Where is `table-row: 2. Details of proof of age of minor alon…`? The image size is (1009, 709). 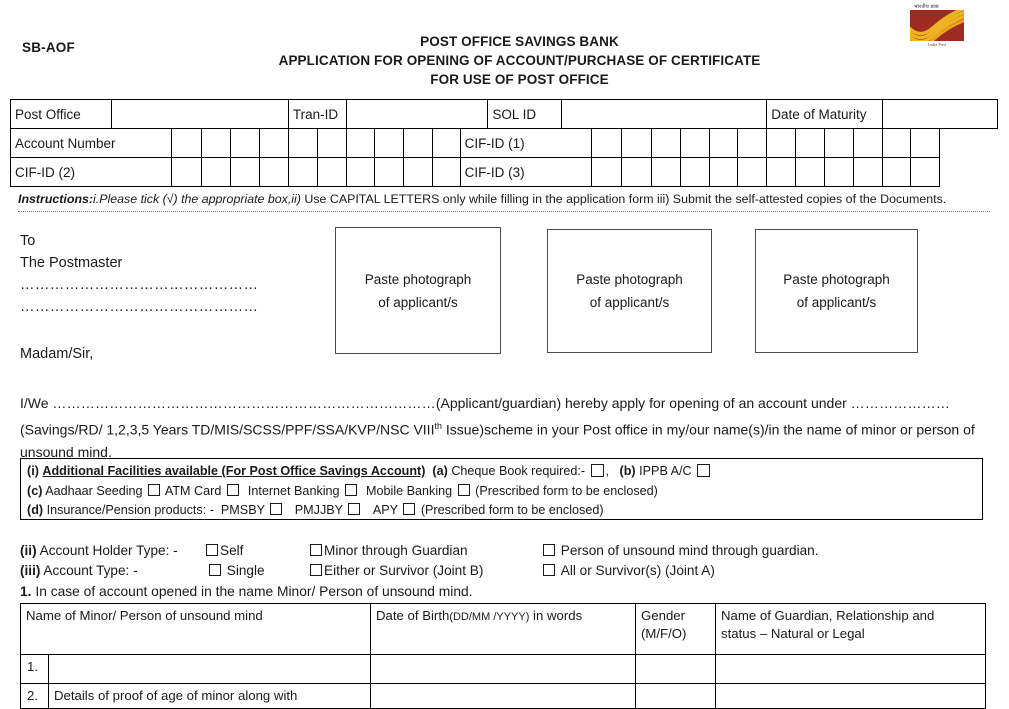 table-row: 2. Details of proof of age of minor alon… is located at coordinates (503, 696).